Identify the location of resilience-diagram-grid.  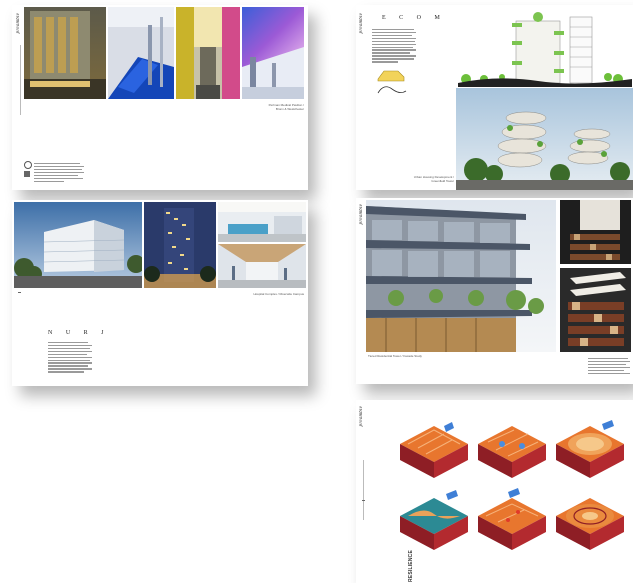
(512, 485).